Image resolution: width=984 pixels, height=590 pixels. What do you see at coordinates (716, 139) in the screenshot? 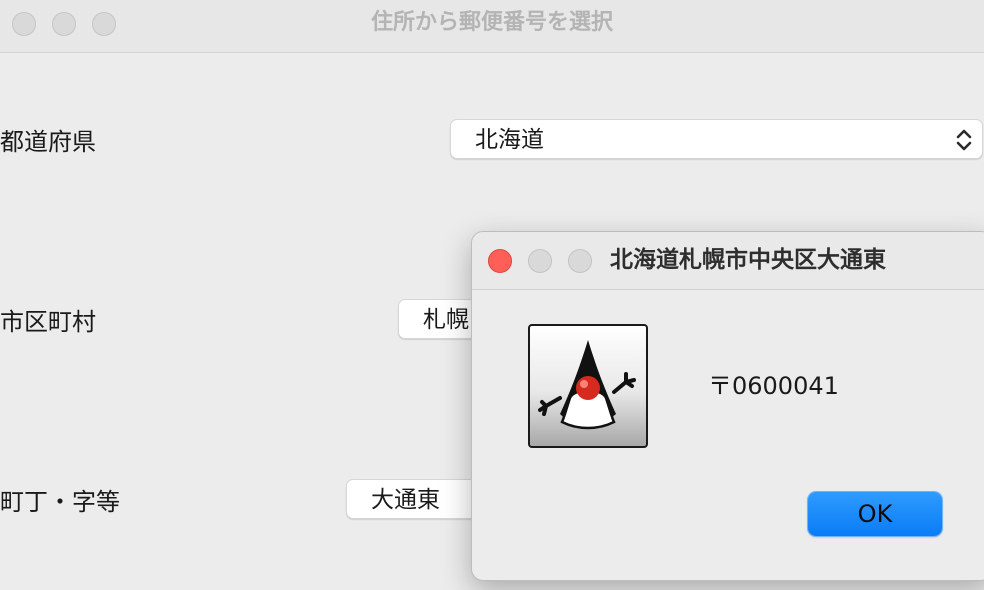
I see `prefecture-select: 北海道` at bounding box center [716, 139].